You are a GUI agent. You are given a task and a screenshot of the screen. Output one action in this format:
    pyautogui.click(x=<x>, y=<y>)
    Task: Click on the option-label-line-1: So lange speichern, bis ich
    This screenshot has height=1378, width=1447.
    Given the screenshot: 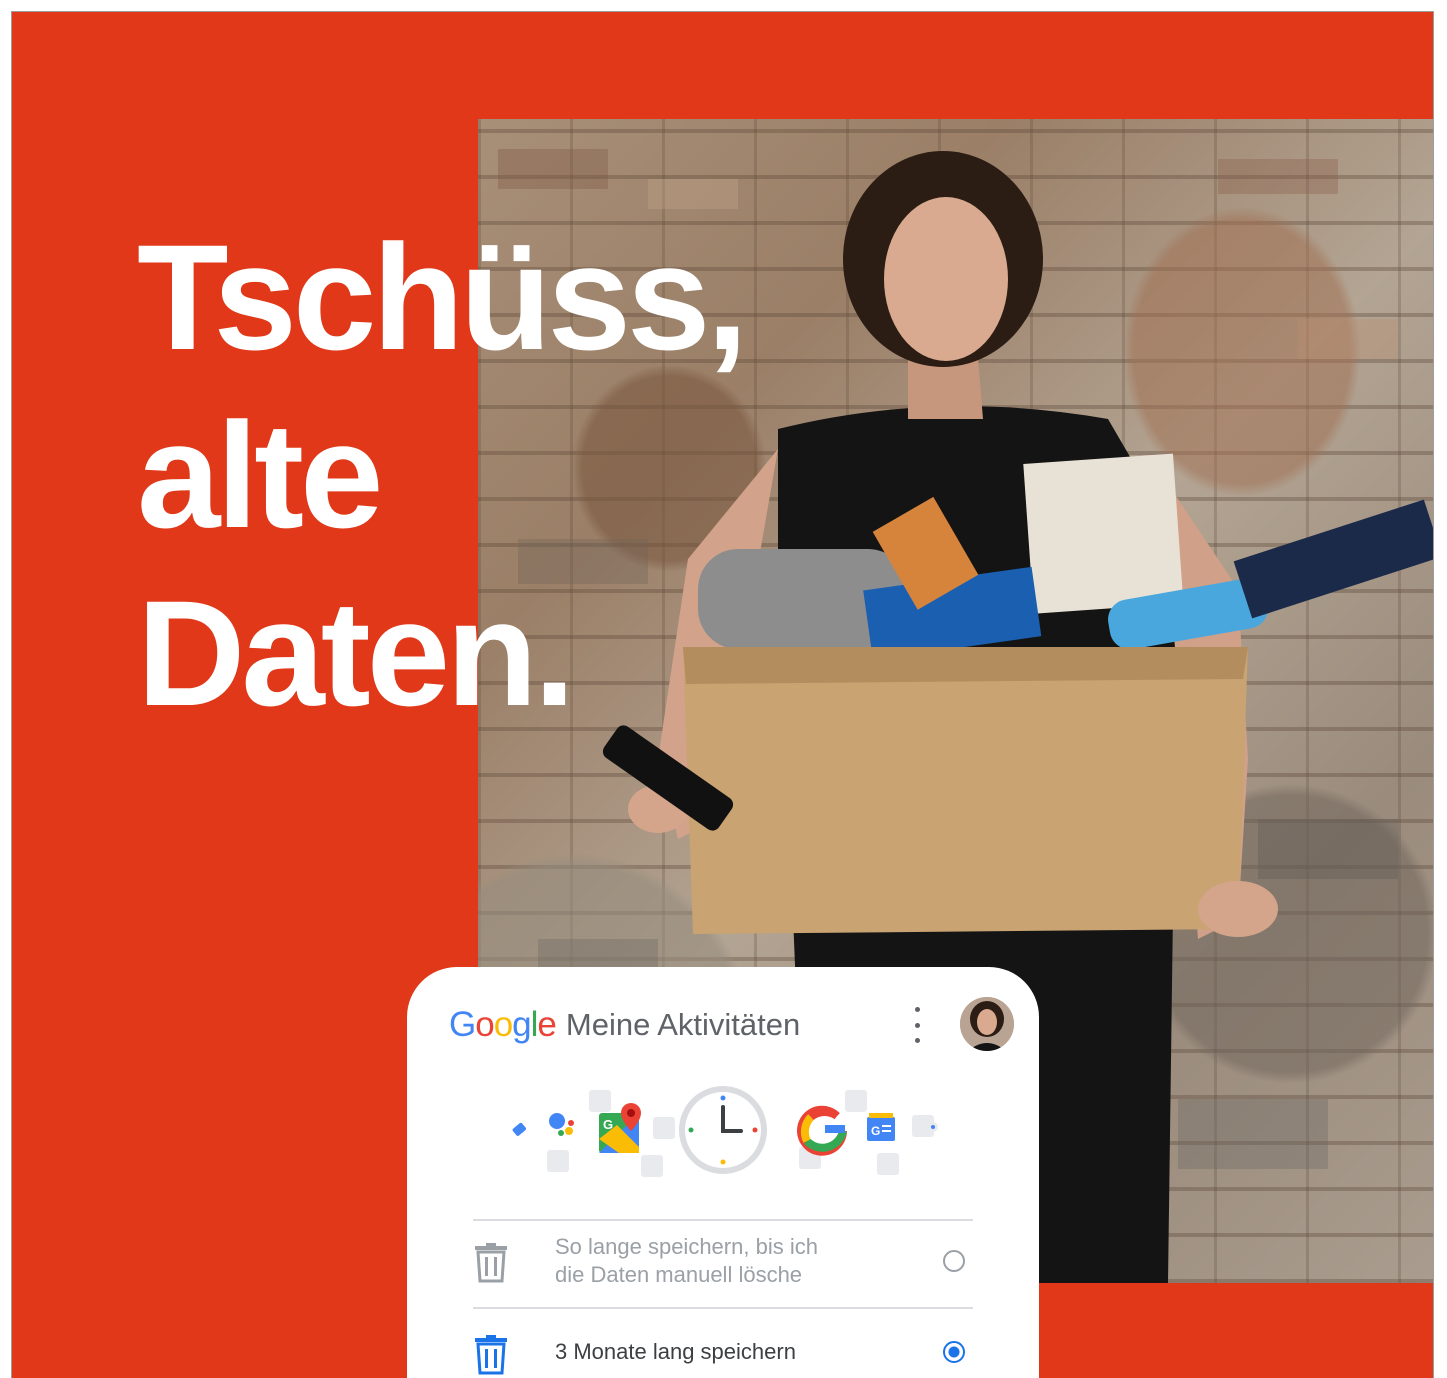 What is the action you would take?
    pyautogui.click(x=686, y=1246)
    